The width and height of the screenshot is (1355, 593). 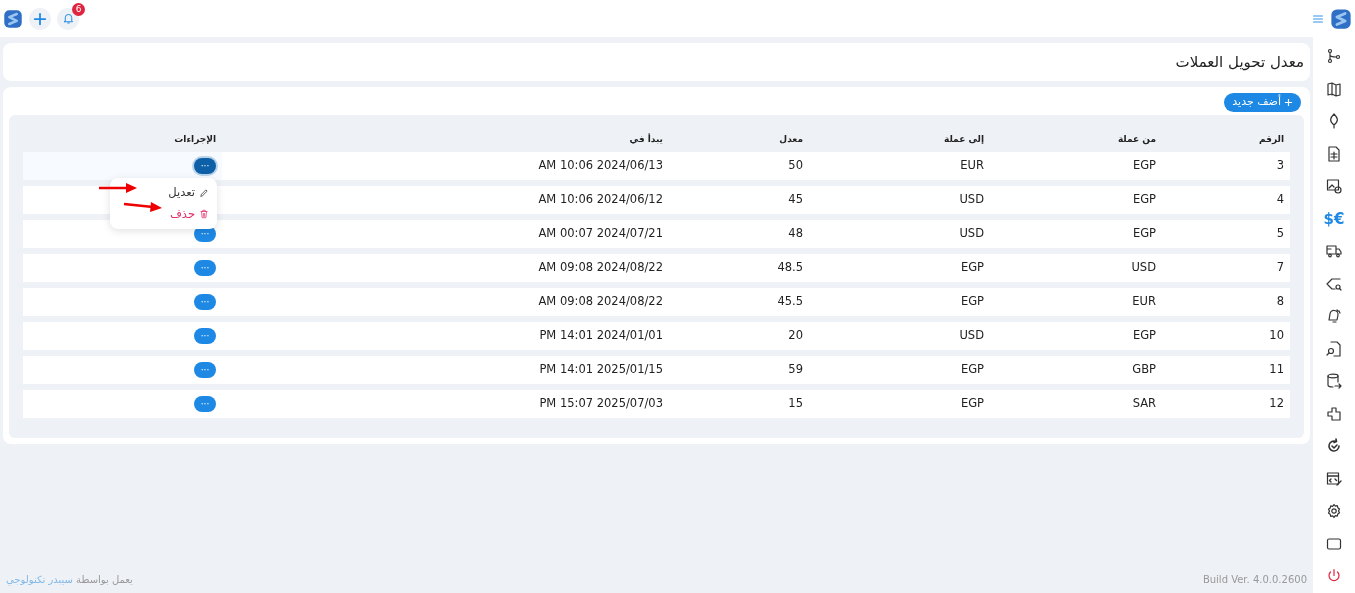 I want to click on table-cell: 3, so click(x=1226, y=166).